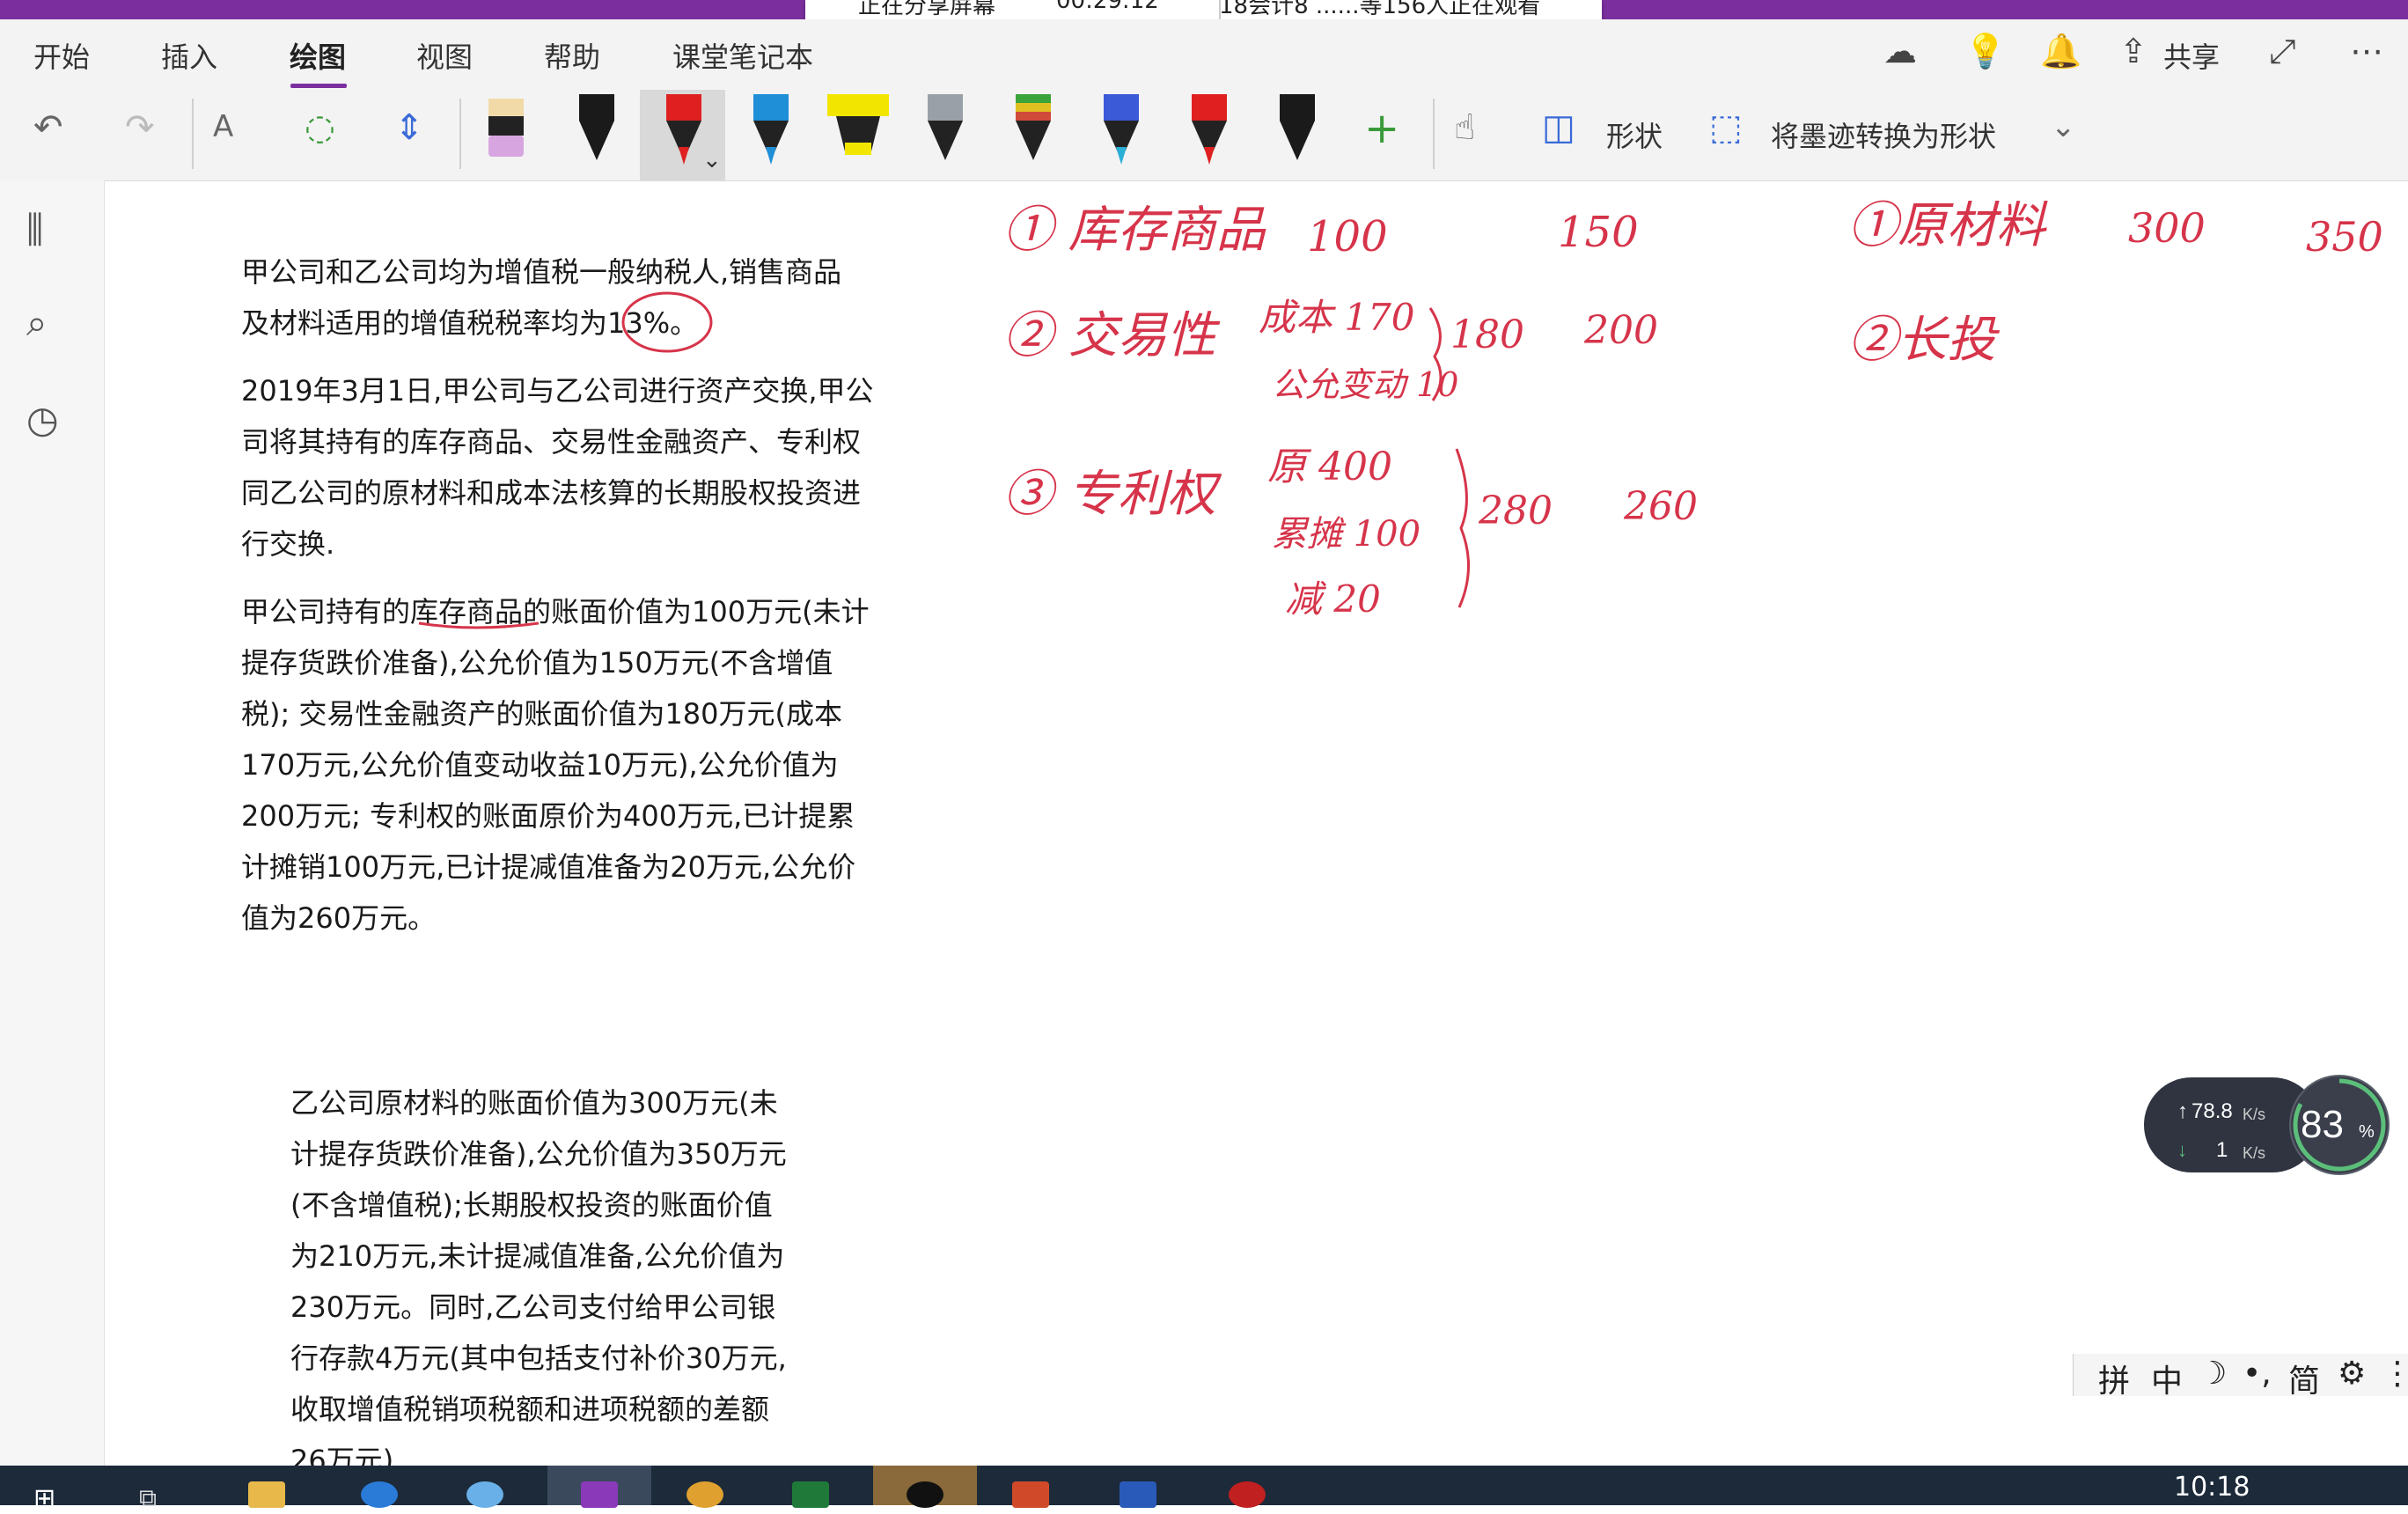 This screenshot has width=2408, height=1514. What do you see at coordinates (1329, 467) in the screenshot?
I see `ink-row3-orig: 原 400` at bounding box center [1329, 467].